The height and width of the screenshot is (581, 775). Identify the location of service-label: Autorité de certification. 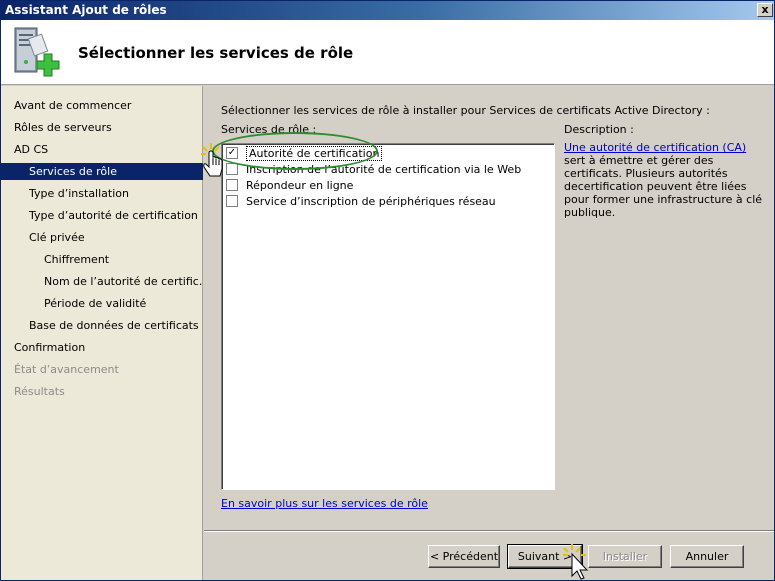
(314, 153).